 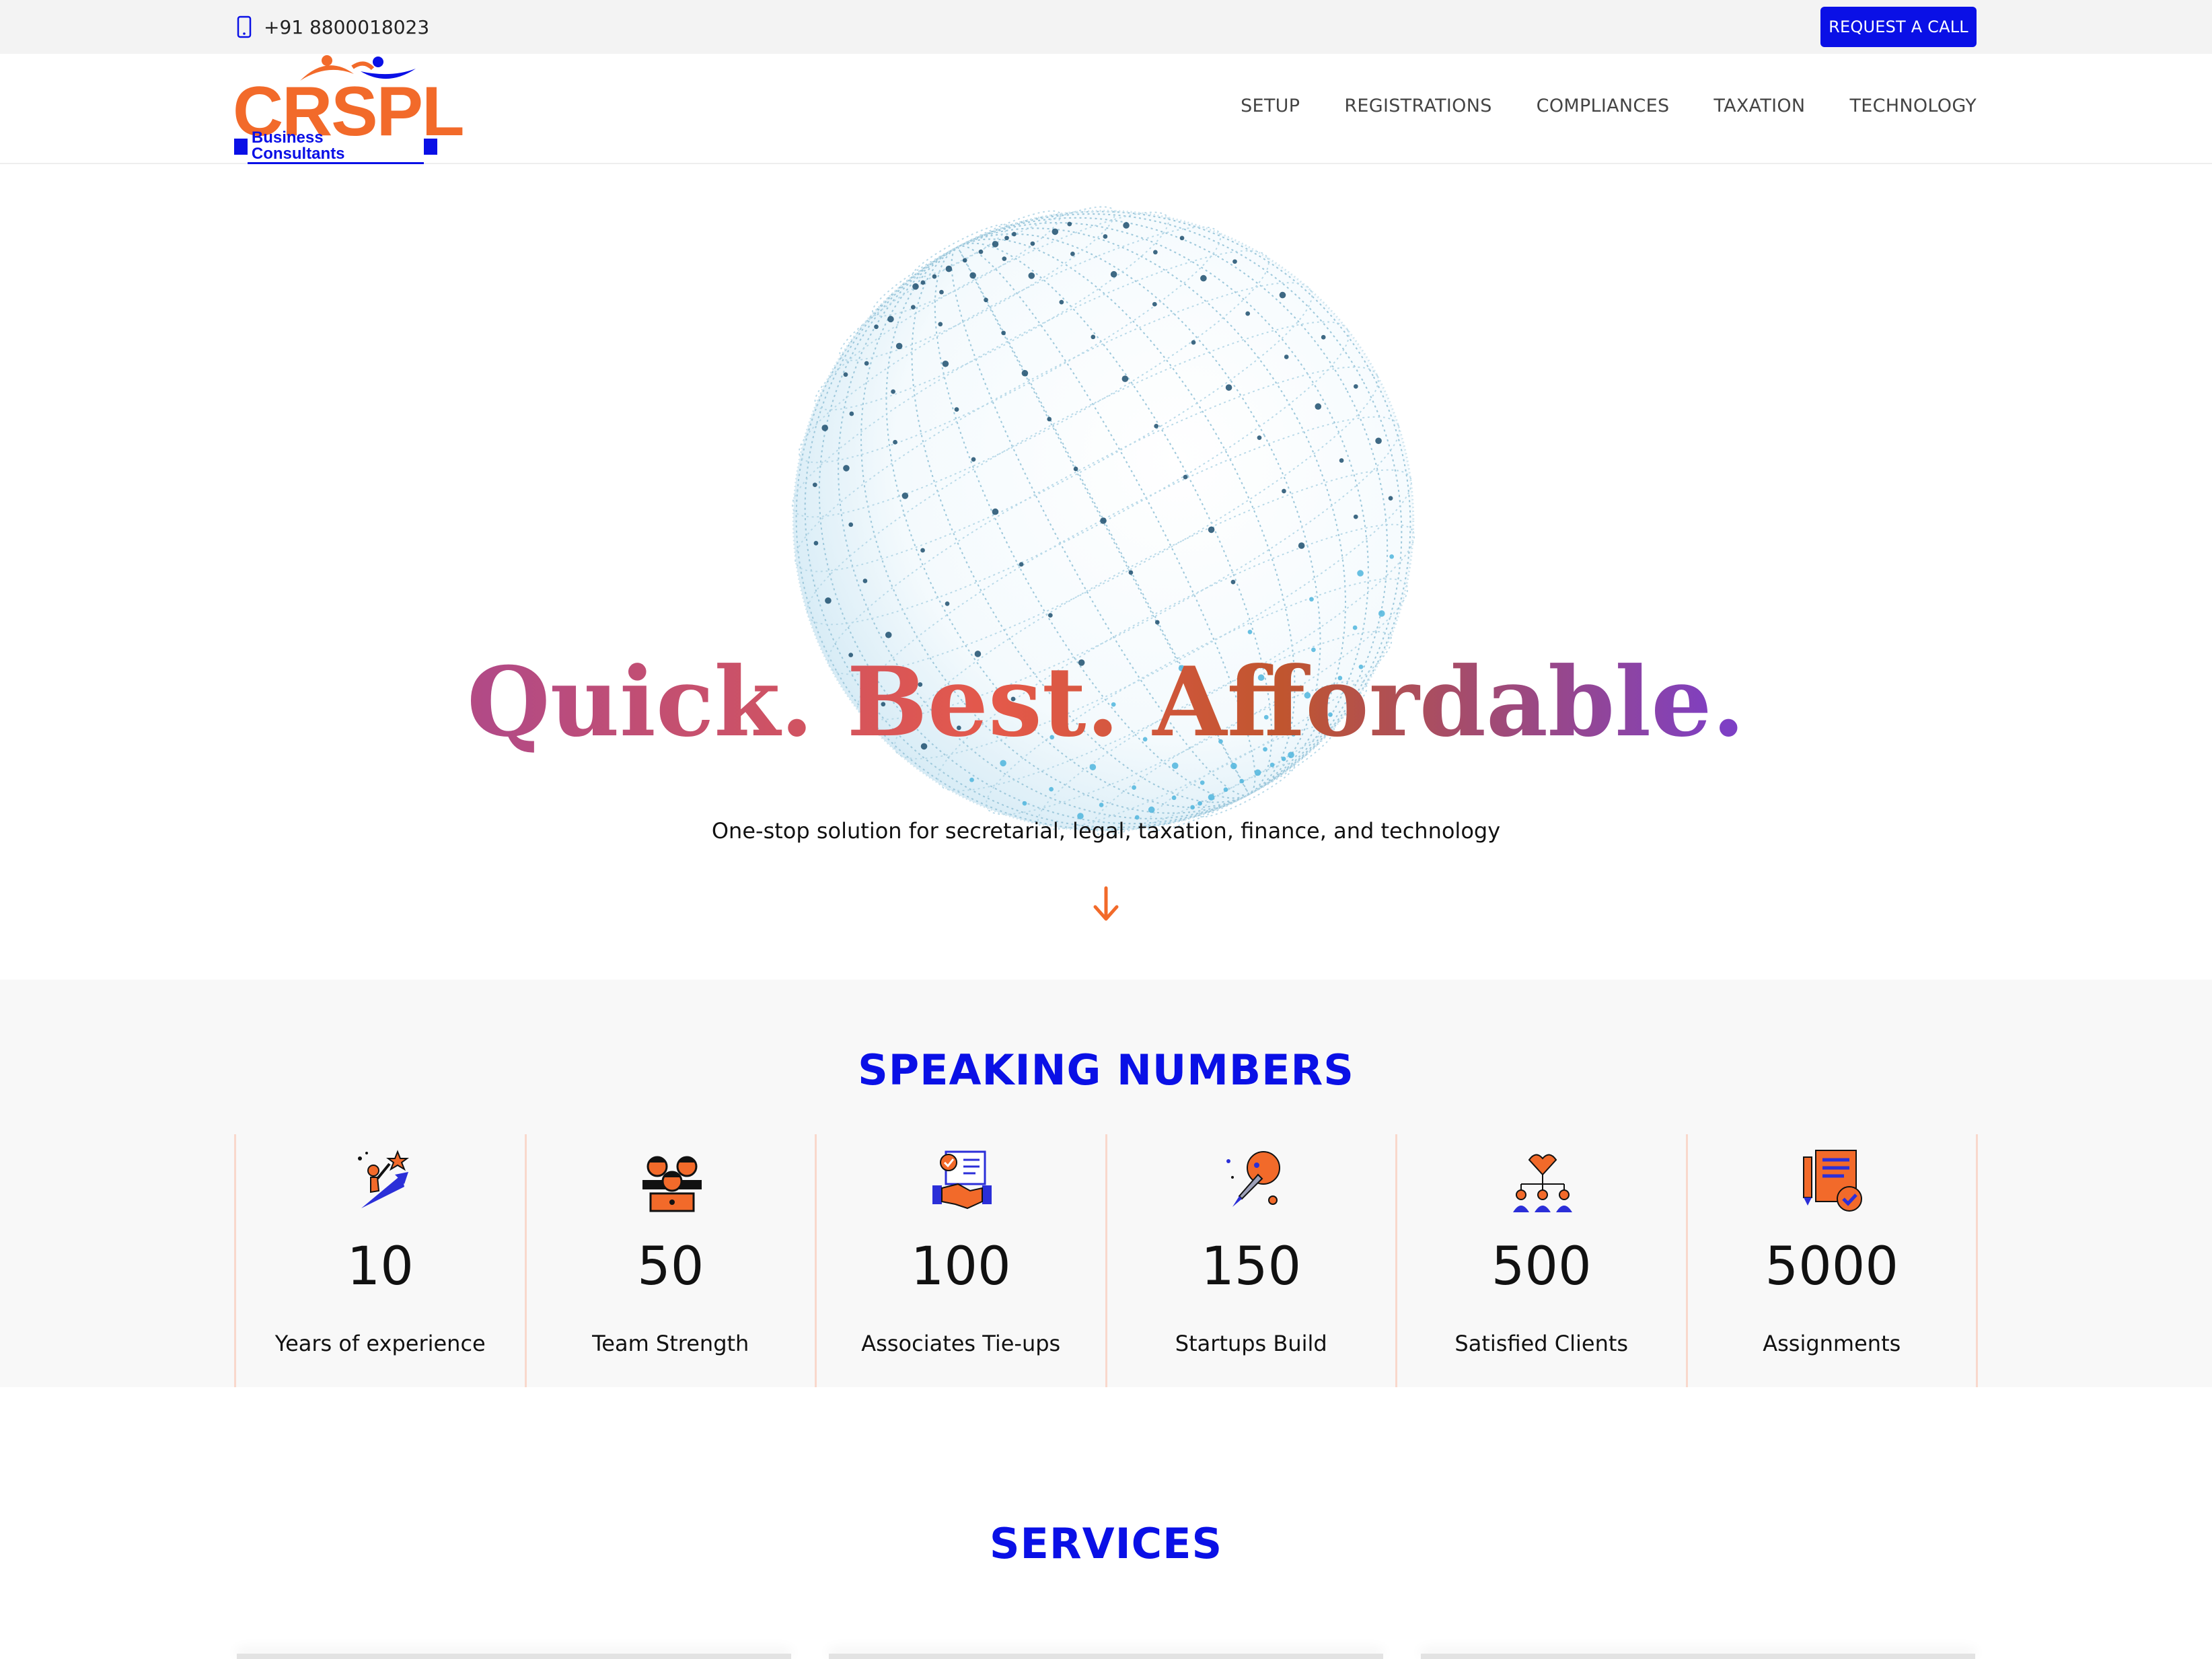 I want to click on scroll-down-arrow-icon, so click(x=1106, y=904).